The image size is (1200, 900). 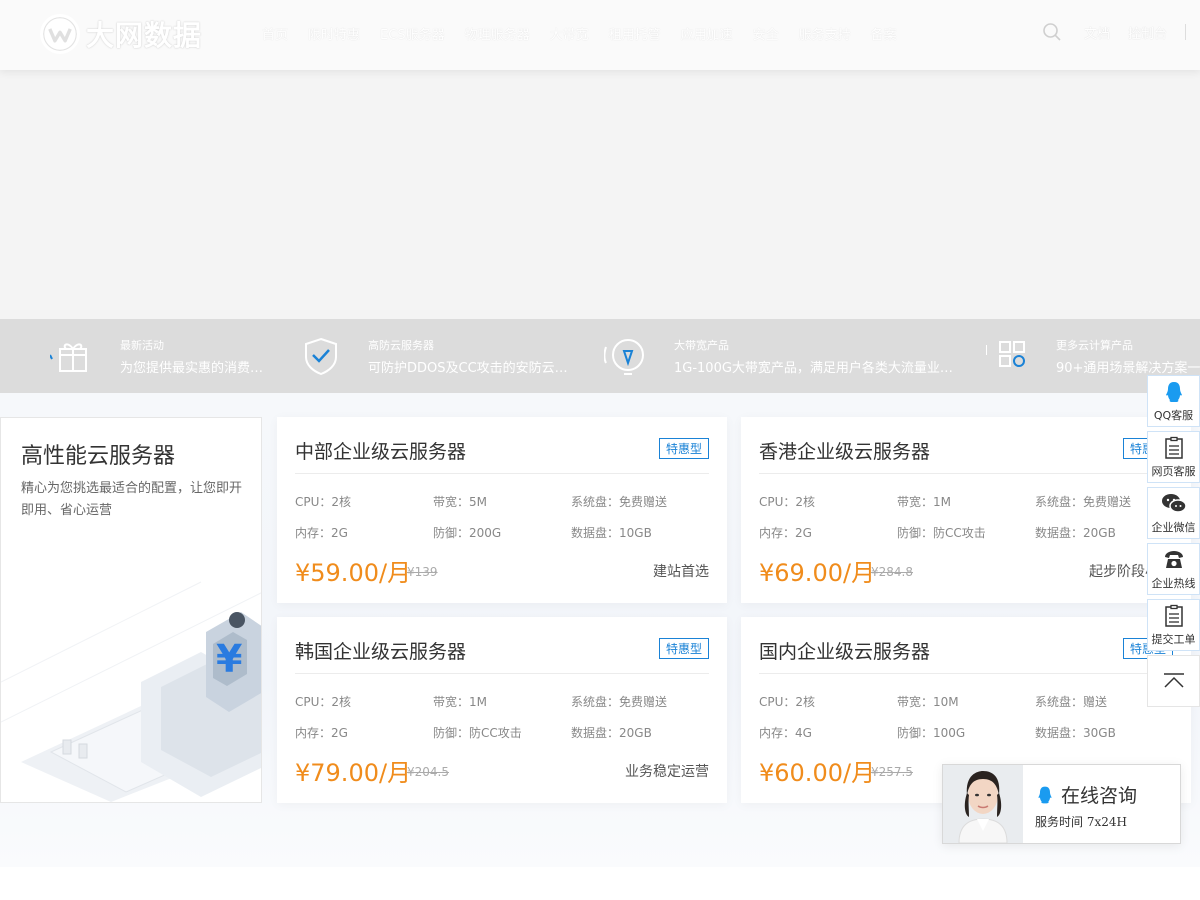 I want to click on product-price: ¥59.00/月, so click(x=353, y=573).